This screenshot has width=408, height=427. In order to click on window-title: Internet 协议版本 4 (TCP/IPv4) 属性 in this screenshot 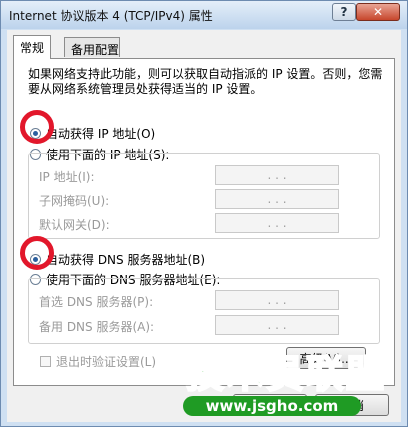, I will do `click(111, 16)`.